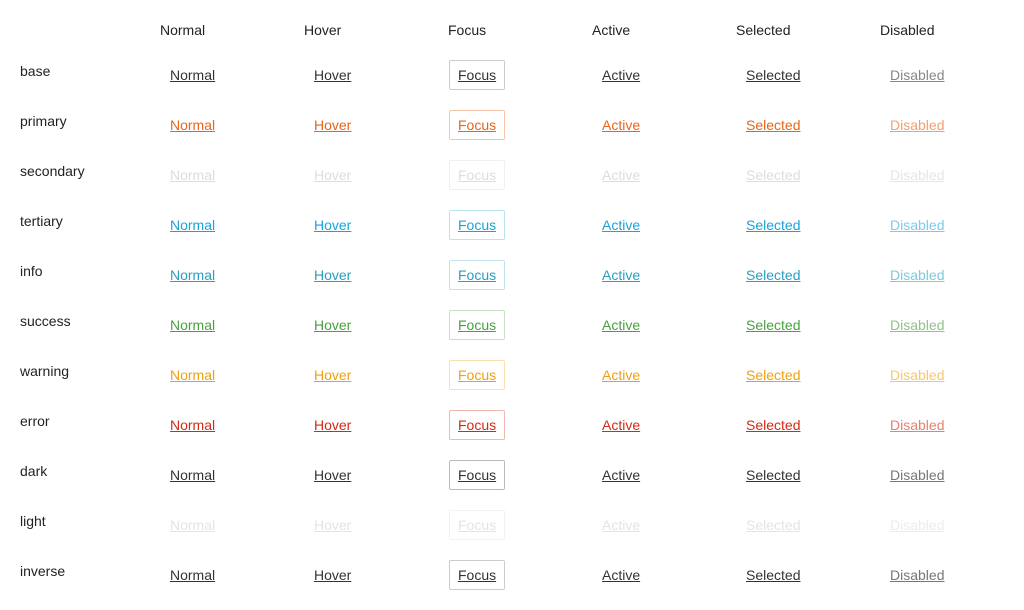 The image size is (1024, 610). Describe the element at coordinates (621, 75) in the screenshot. I see `link-base-active: Active` at that location.